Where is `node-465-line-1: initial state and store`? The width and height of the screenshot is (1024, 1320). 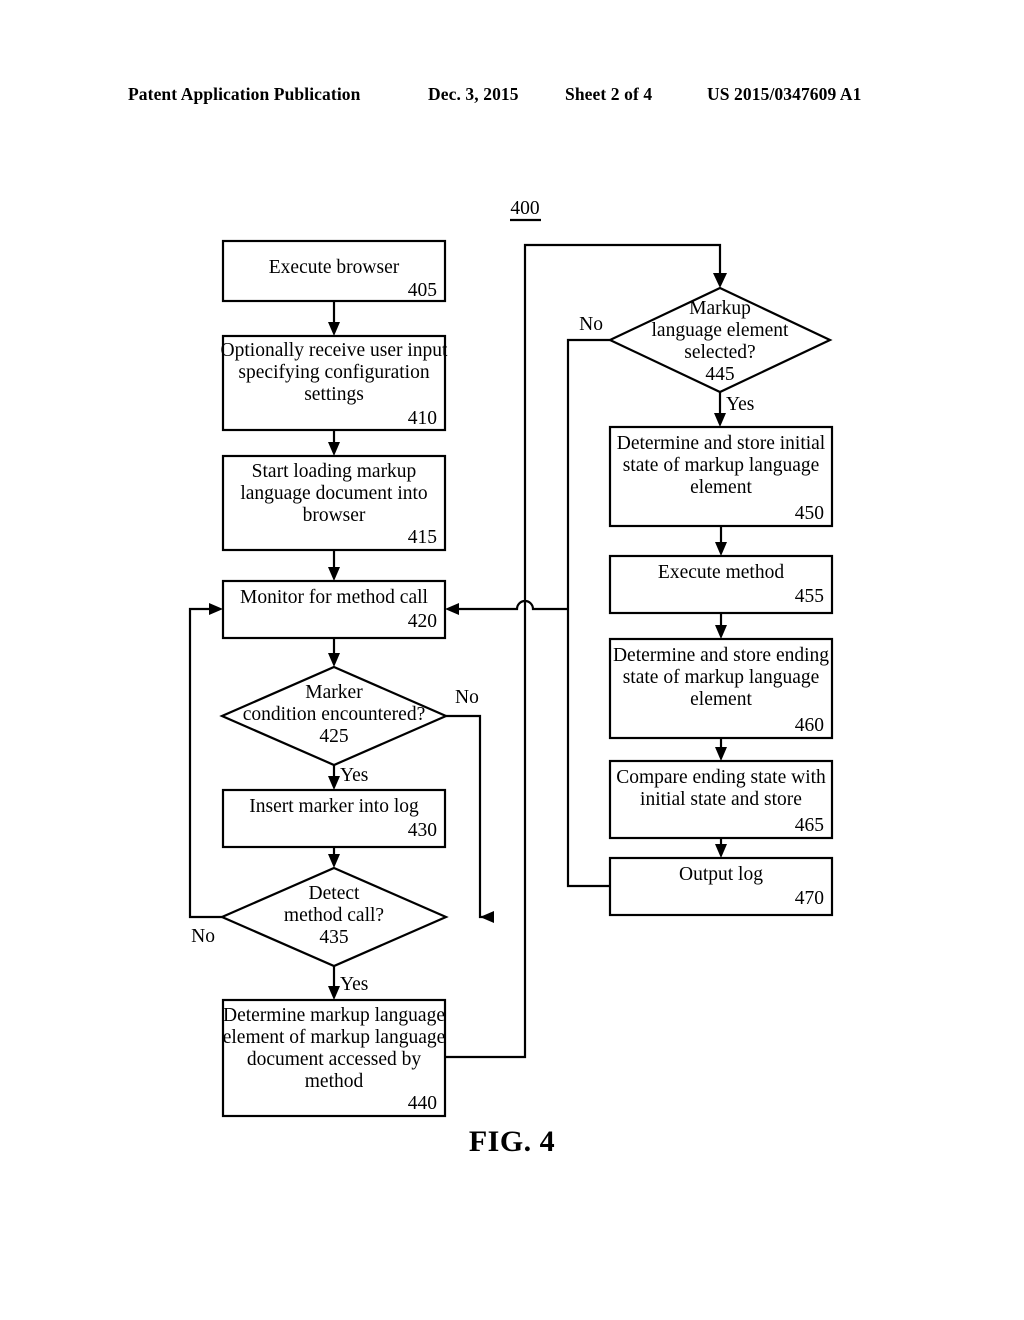 node-465-line-1: initial state and store is located at coordinates (721, 799).